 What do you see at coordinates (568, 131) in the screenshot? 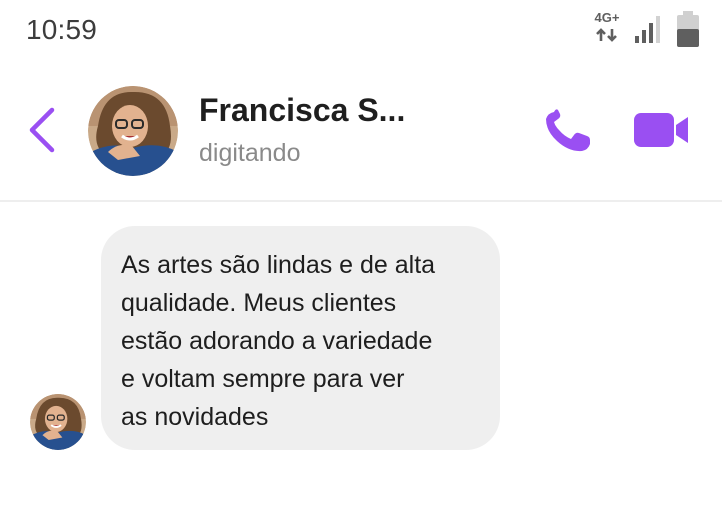
I see `phone-icon` at bounding box center [568, 131].